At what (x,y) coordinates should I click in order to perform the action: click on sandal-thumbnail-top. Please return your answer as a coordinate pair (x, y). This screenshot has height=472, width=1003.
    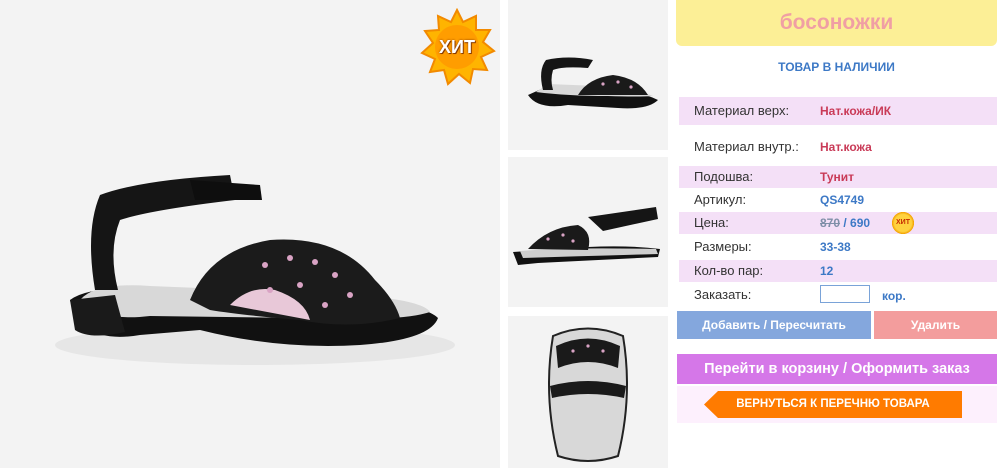
    Looking at the image, I should click on (588, 392).